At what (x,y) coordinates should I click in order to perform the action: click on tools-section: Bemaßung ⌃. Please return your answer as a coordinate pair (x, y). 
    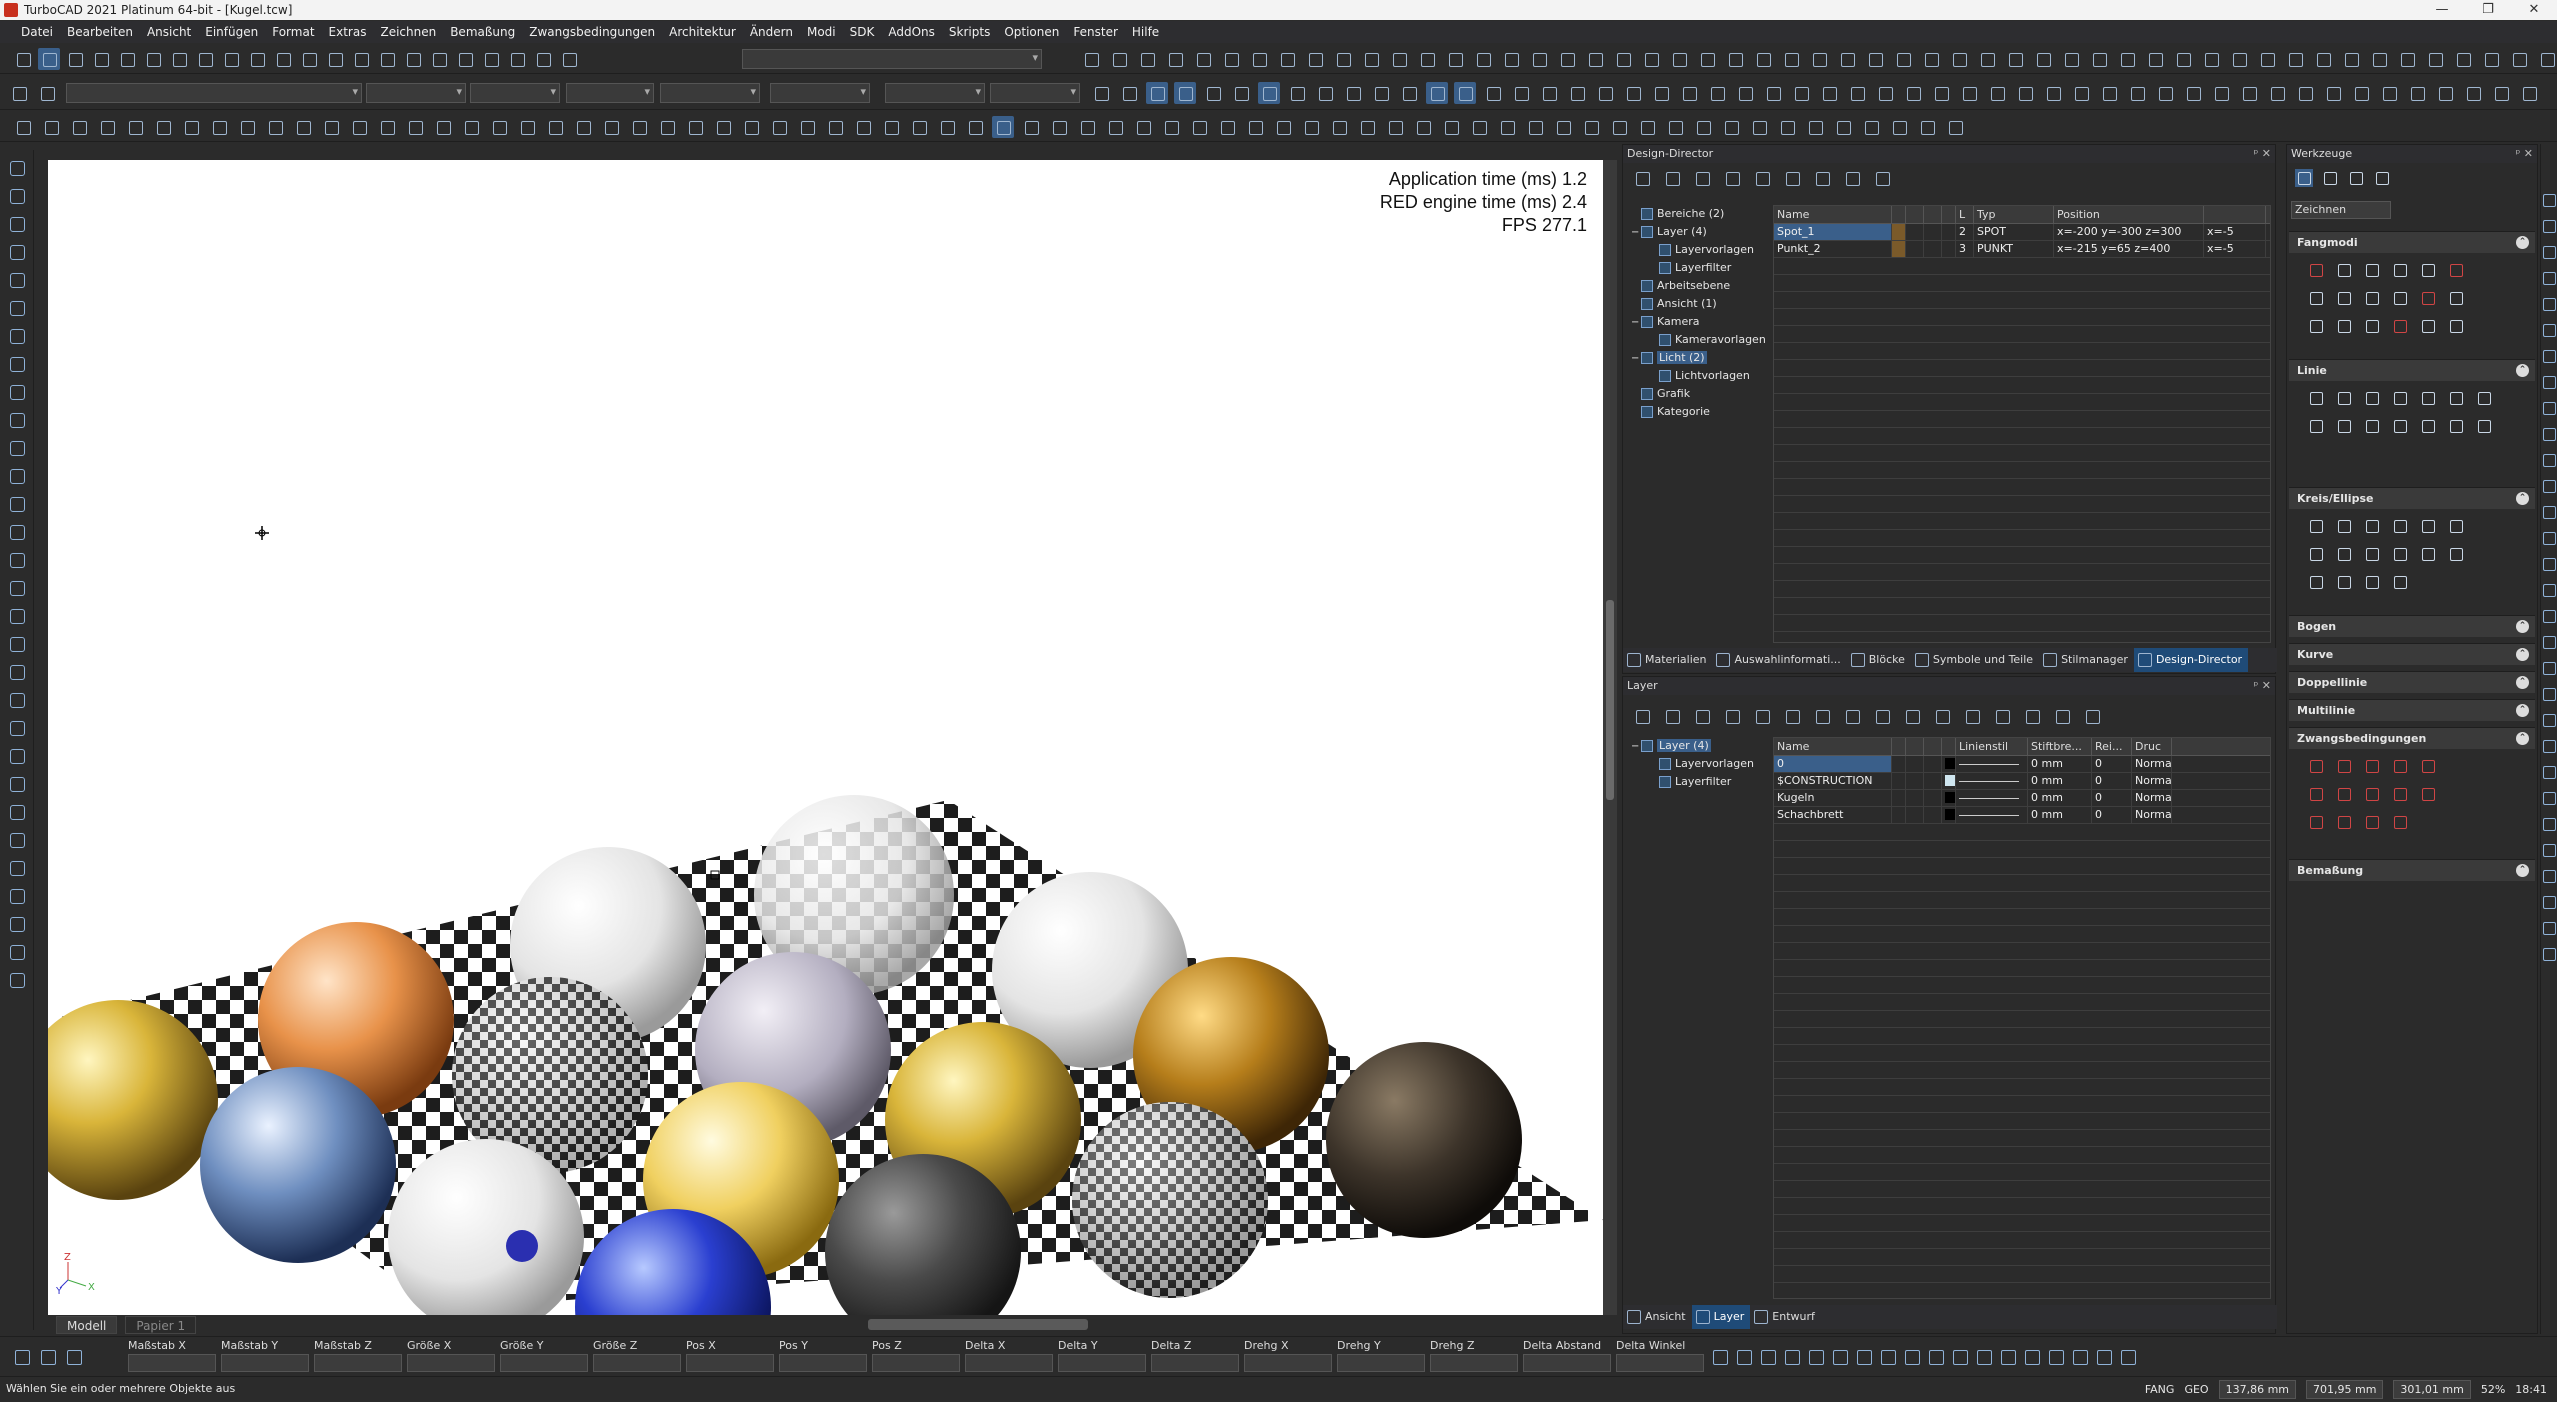
    Looking at the image, I should click on (2412, 870).